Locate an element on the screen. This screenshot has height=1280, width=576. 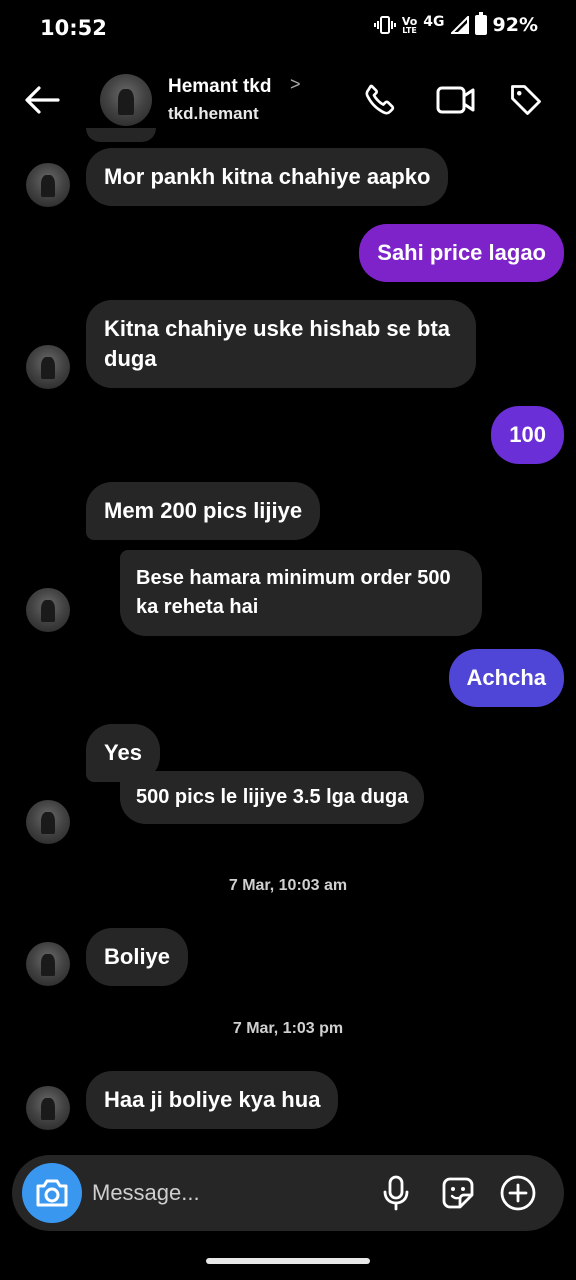
tag-icon is located at coordinates (526, 100).